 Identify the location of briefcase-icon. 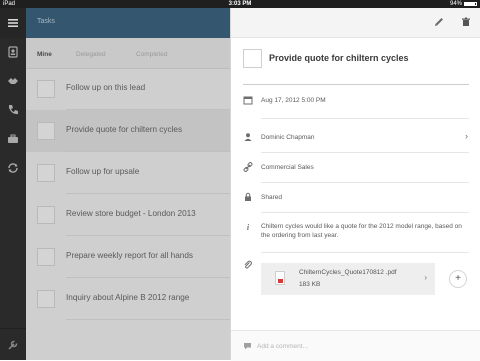
(13, 139).